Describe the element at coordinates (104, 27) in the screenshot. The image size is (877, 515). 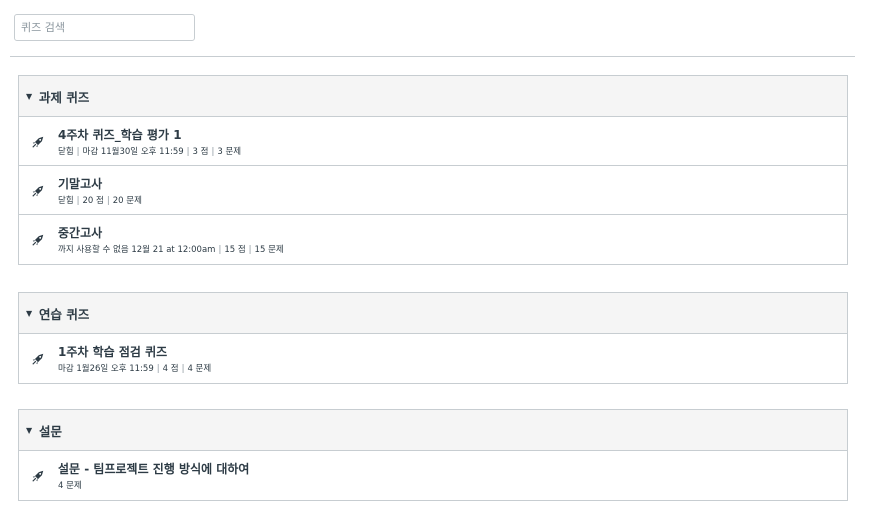
I see `search-input` at that location.